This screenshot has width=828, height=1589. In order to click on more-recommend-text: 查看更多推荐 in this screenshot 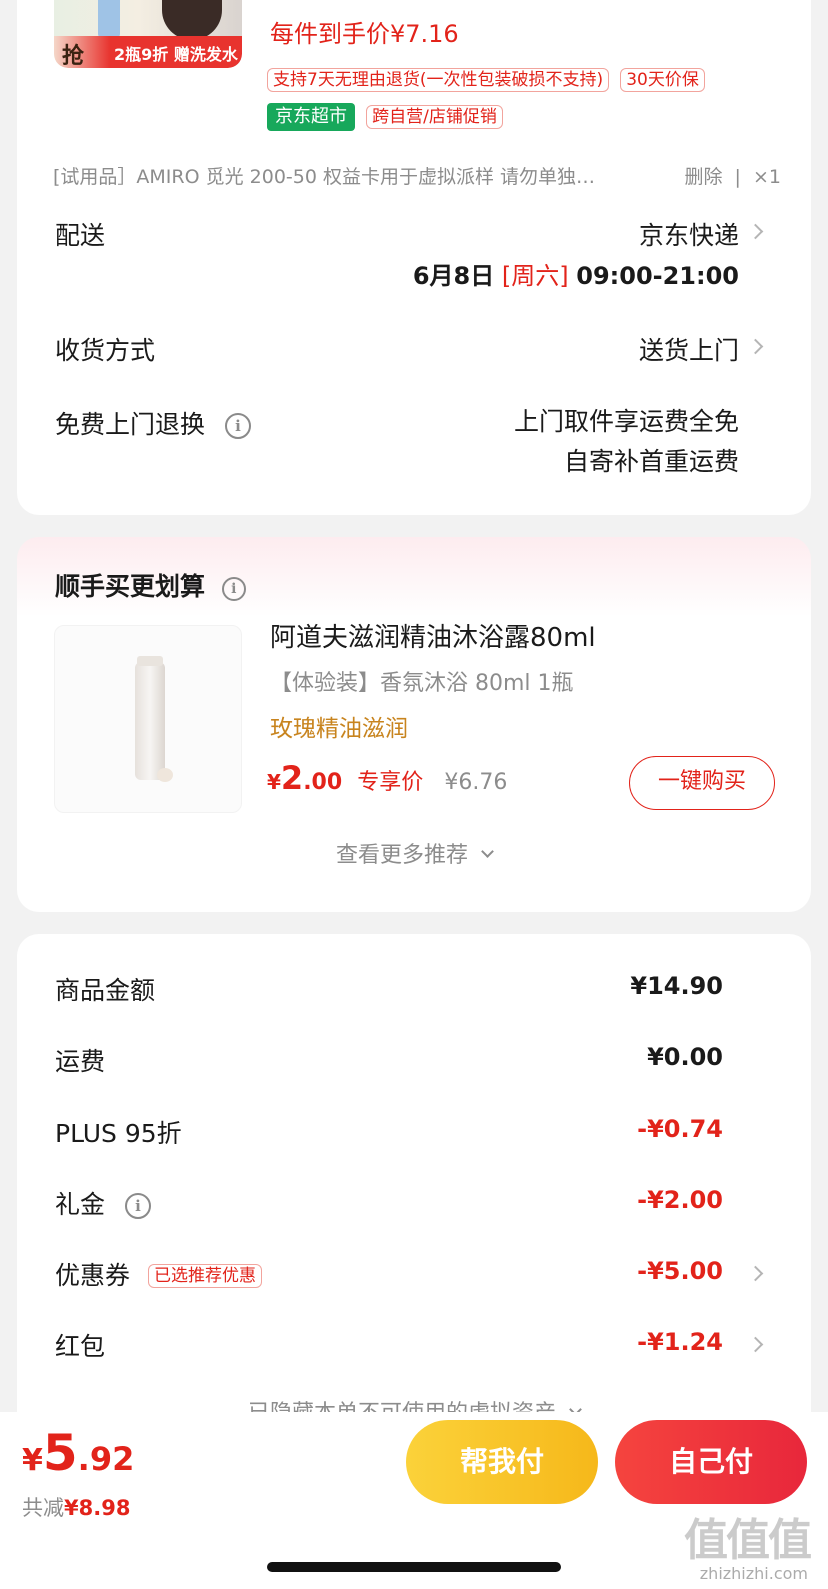, I will do `click(401, 855)`.